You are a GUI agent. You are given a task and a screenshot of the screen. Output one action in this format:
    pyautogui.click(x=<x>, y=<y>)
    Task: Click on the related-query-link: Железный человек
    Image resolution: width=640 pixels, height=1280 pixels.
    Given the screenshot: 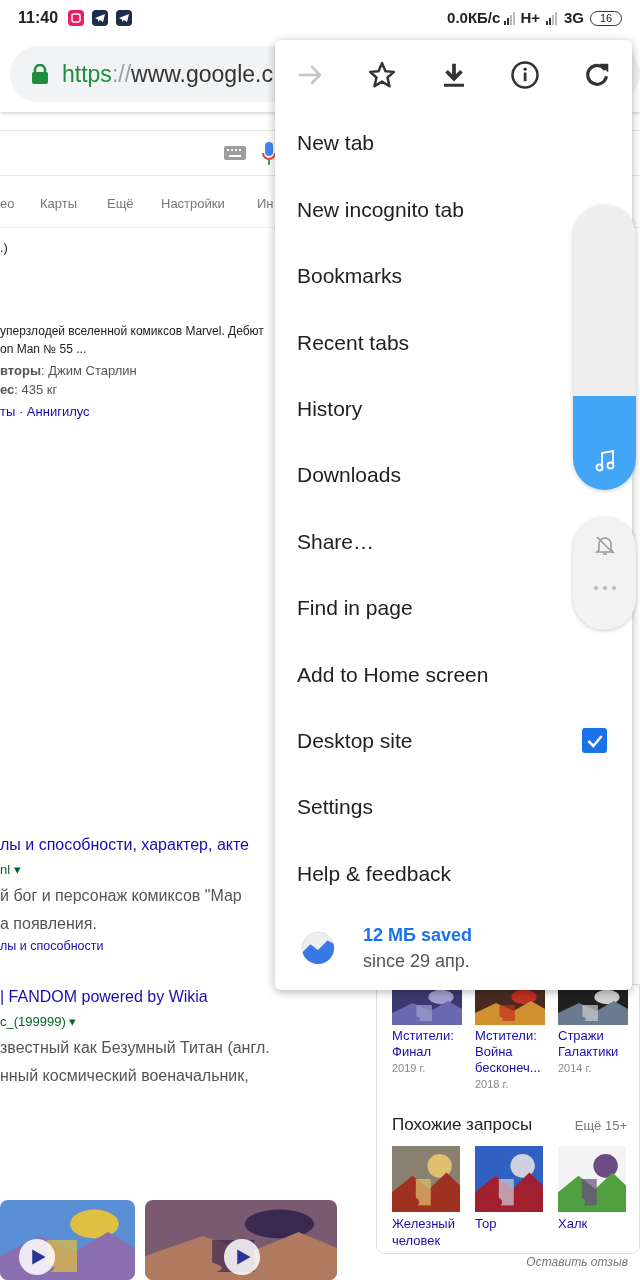 What is the action you would take?
    pyautogui.click(x=427, y=1231)
    